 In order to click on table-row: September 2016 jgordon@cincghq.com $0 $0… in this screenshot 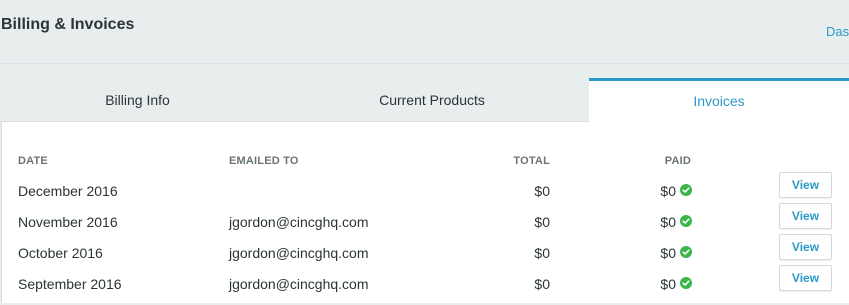, I will do `click(424, 285)`.